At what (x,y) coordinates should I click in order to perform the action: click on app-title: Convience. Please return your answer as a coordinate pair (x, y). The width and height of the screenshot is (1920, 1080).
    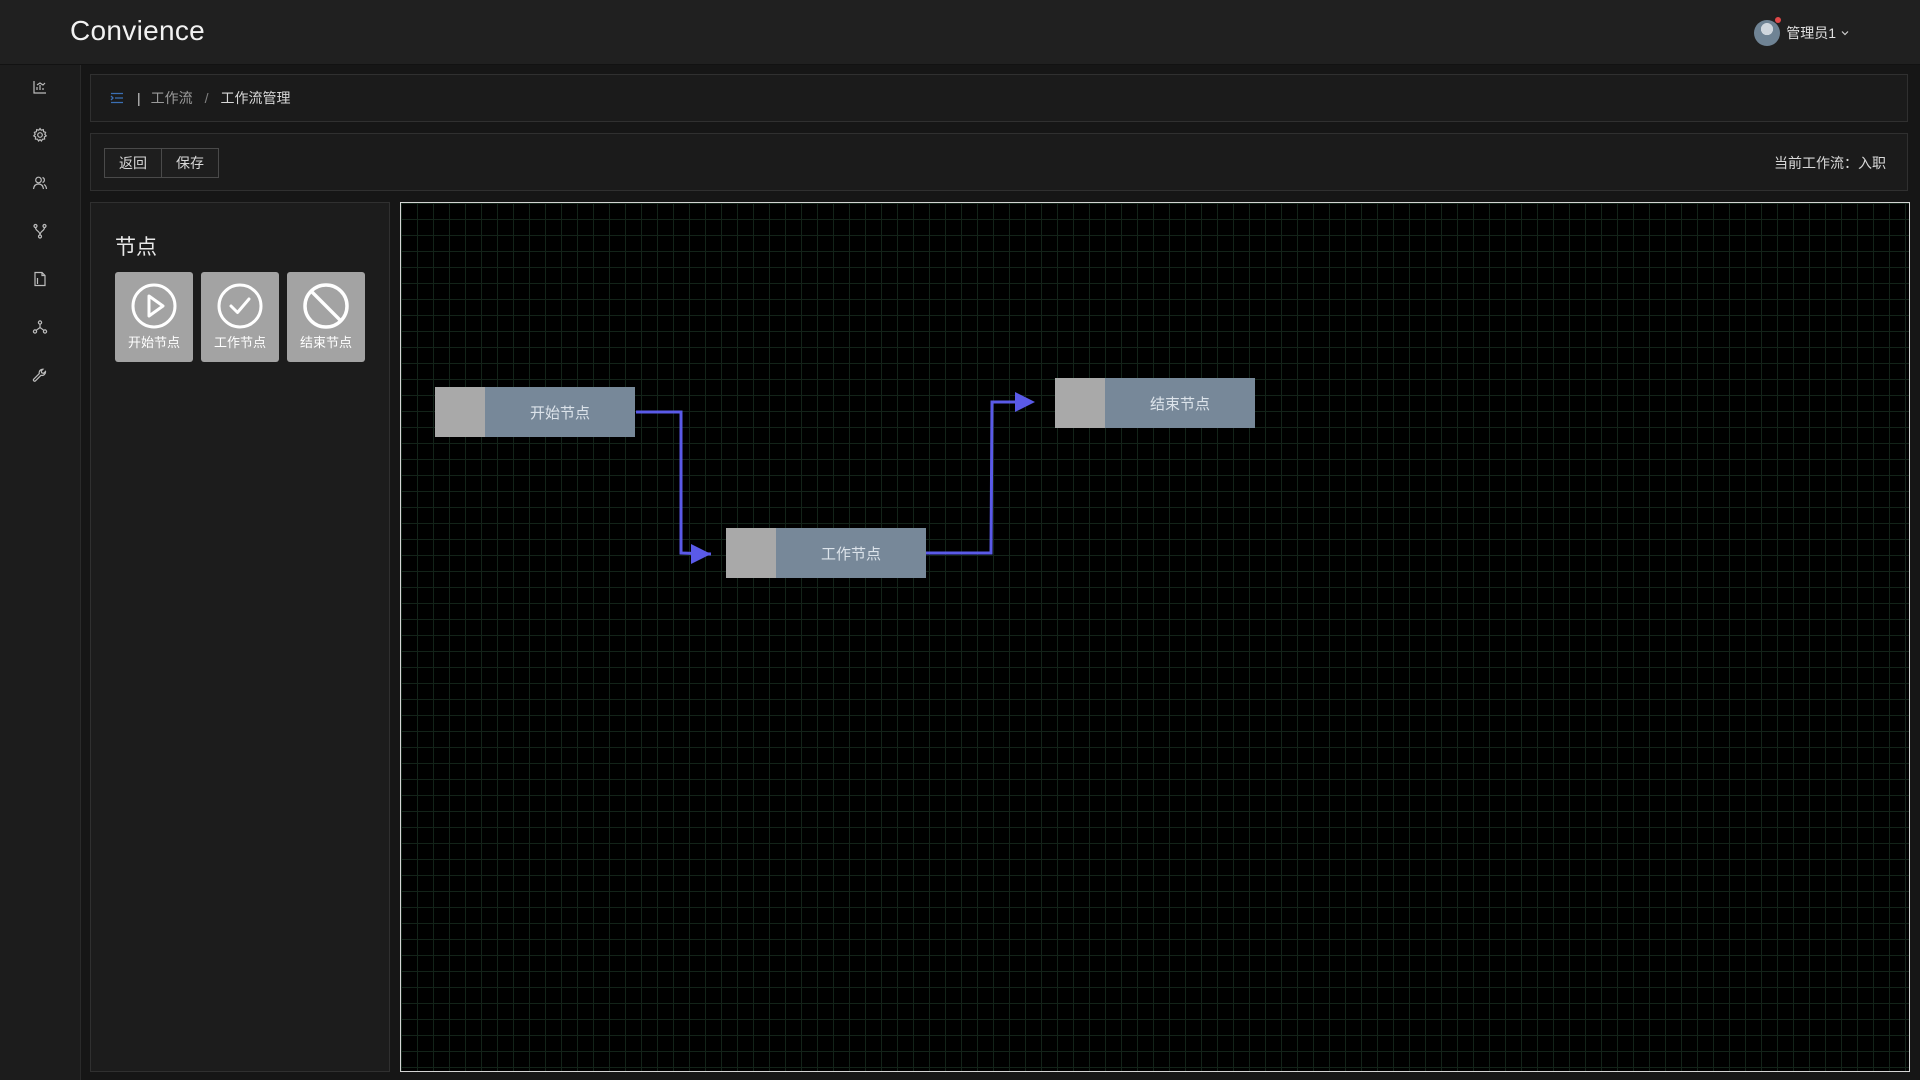
    Looking at the image, I should click on (138, 30).